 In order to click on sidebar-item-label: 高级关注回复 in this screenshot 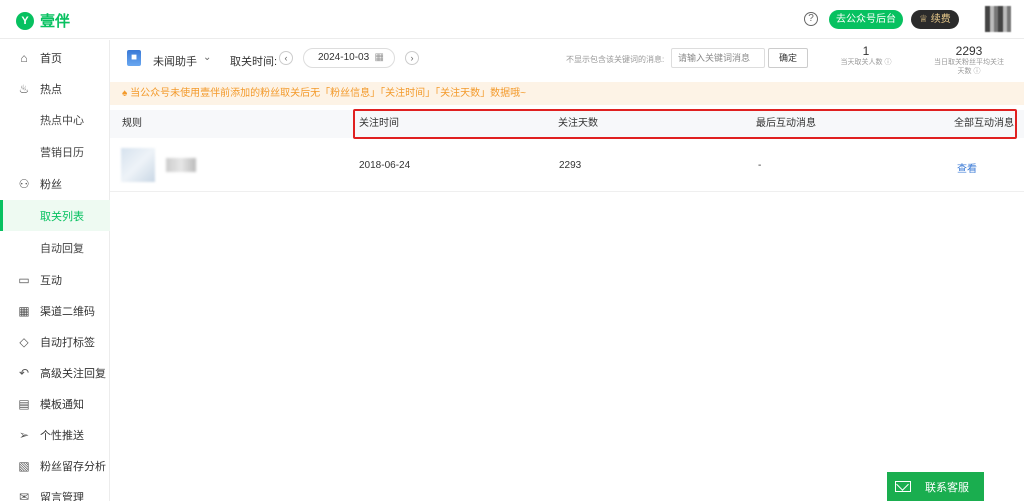, I will do `click(73, 373)`.